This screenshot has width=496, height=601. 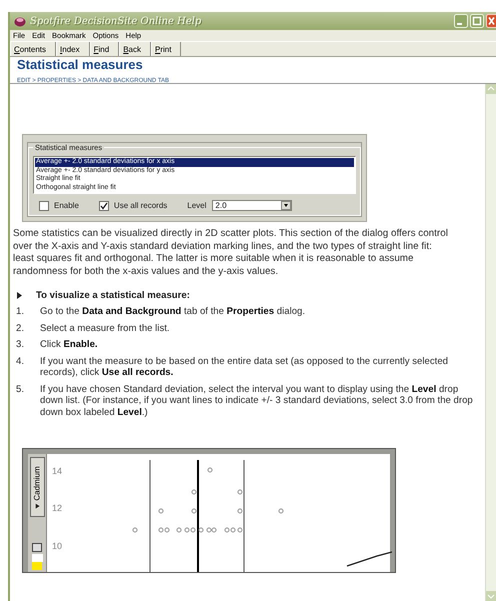 What do you see at coordinates (69, 345) in the screenshot?
I see `step-text: Click Enable.` at bounding box center [69, 345].